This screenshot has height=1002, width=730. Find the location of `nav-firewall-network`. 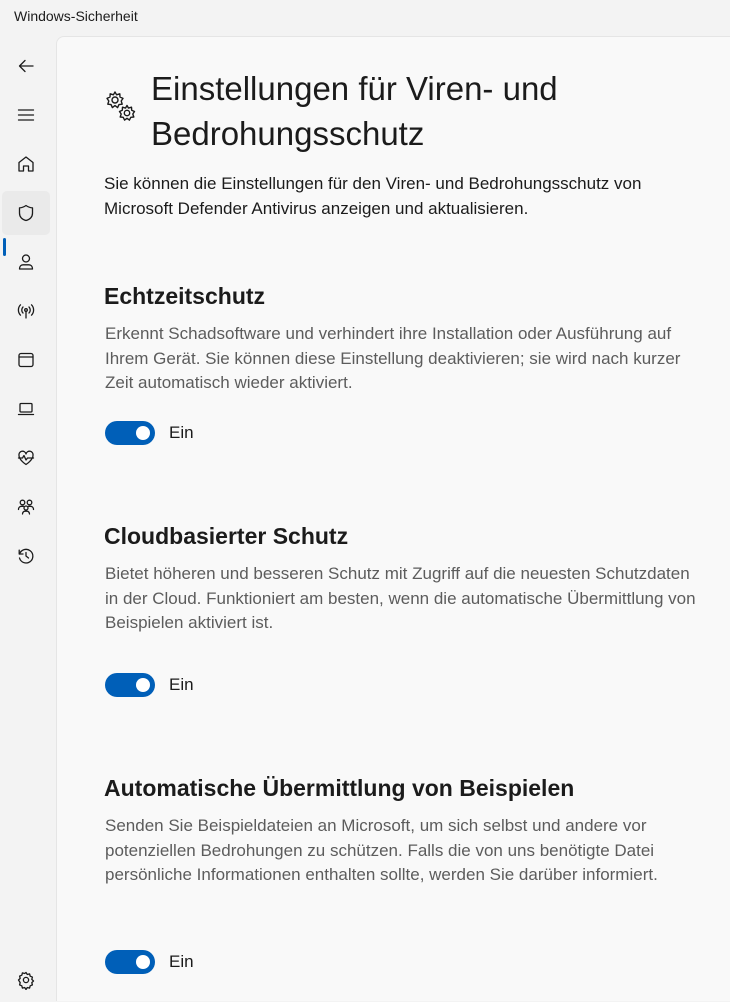

nav-firewall-network is located at coordinates (26, 311).